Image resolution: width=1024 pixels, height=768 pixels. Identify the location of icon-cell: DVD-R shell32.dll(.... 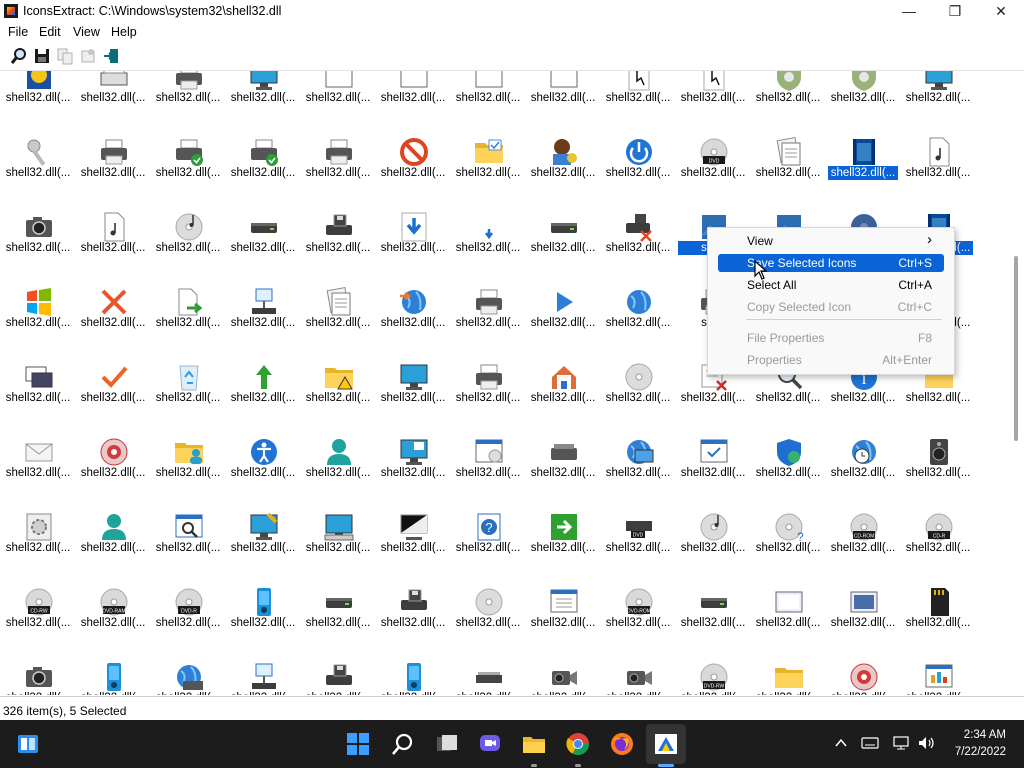
(188, 623).